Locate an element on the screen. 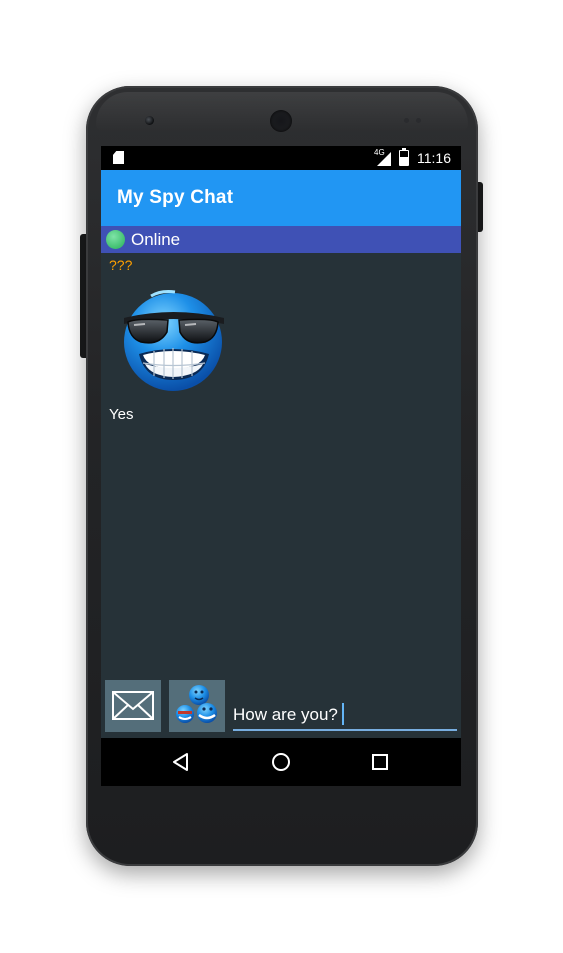 This screenshot has width=563, height=953. sd-card-icon is located at coordinates (118, 157).